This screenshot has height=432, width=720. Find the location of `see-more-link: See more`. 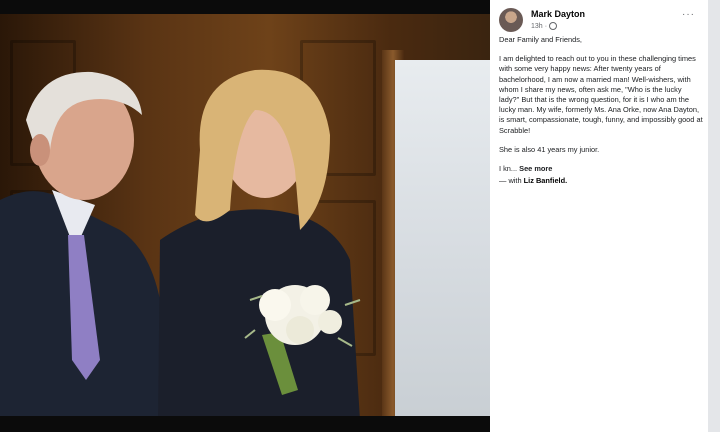

see-more-link: See more is located at coordinates (535, 168).